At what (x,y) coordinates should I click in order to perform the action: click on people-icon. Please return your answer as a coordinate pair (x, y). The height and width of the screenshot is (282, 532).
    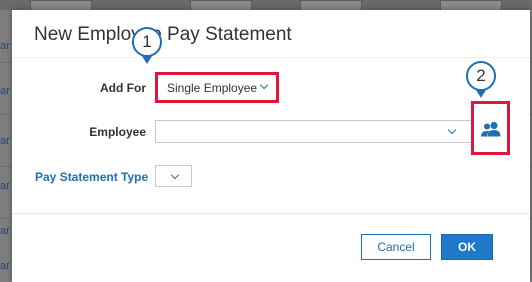
    Looking at the image, I should click on (490, 129).